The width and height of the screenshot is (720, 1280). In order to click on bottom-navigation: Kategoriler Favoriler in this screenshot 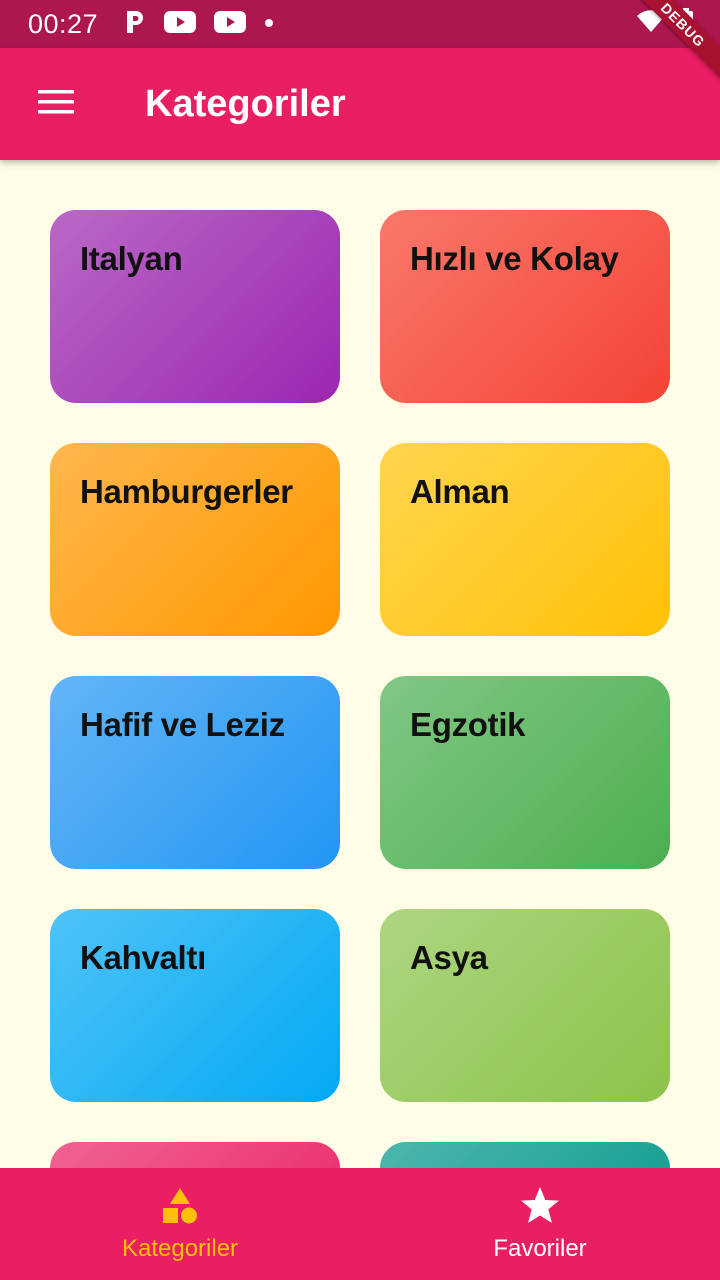, I will do `click(360, 1224)`.